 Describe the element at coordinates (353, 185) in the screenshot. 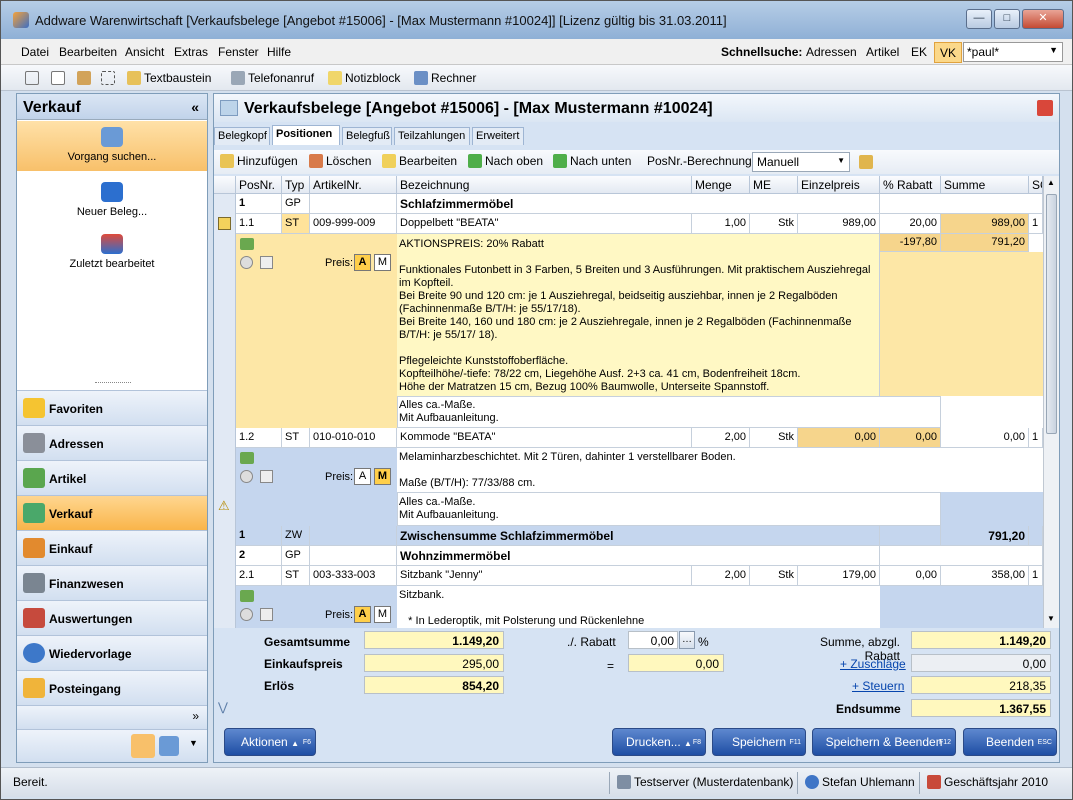

I see `col-header-artikelnr: ArtikelNr.` at that location.